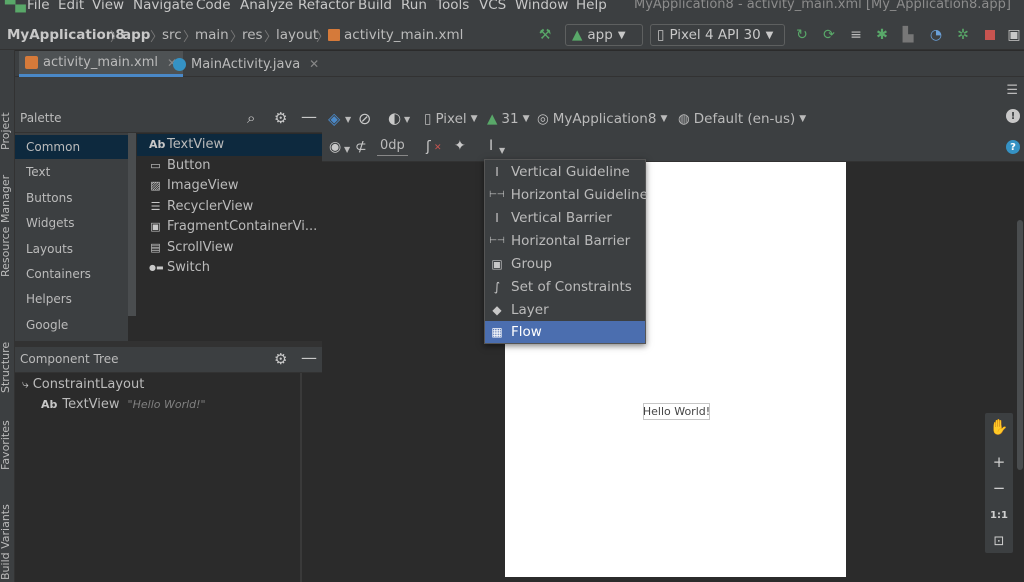 The width and height of the screenshot is (1024, 582). Describe the element at coordinates (882, 35) in the screenshot. I see `debug-bug-icon: ✱` at that location.